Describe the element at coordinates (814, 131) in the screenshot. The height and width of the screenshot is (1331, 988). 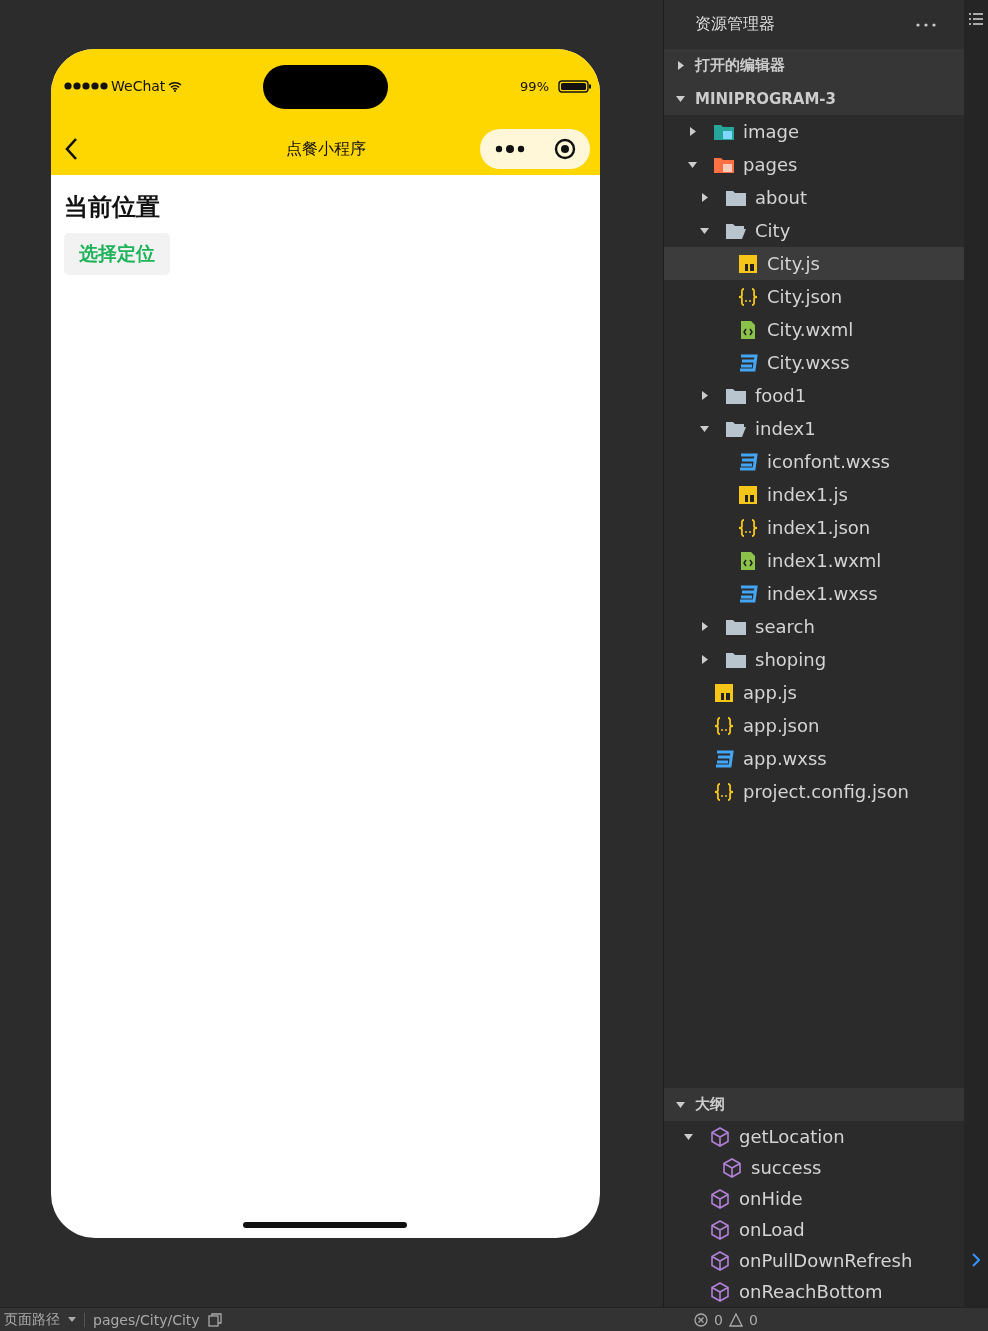
I see `file-tree-item: image` at that location.